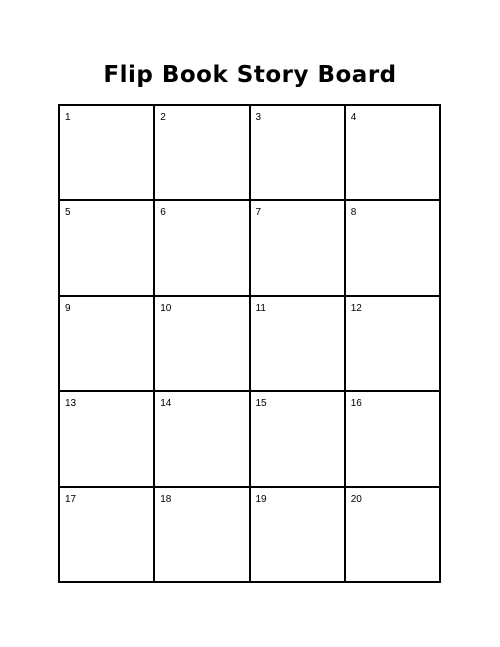 Image resolution: width=500 pixels, height=647 pixels. I want to click on panel-number: 16, so click(356, 404).